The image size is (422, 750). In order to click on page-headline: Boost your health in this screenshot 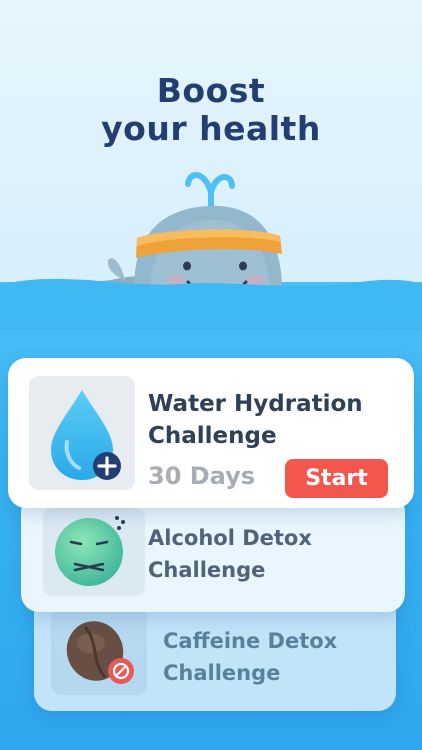, I will do `click(211, 110)`.